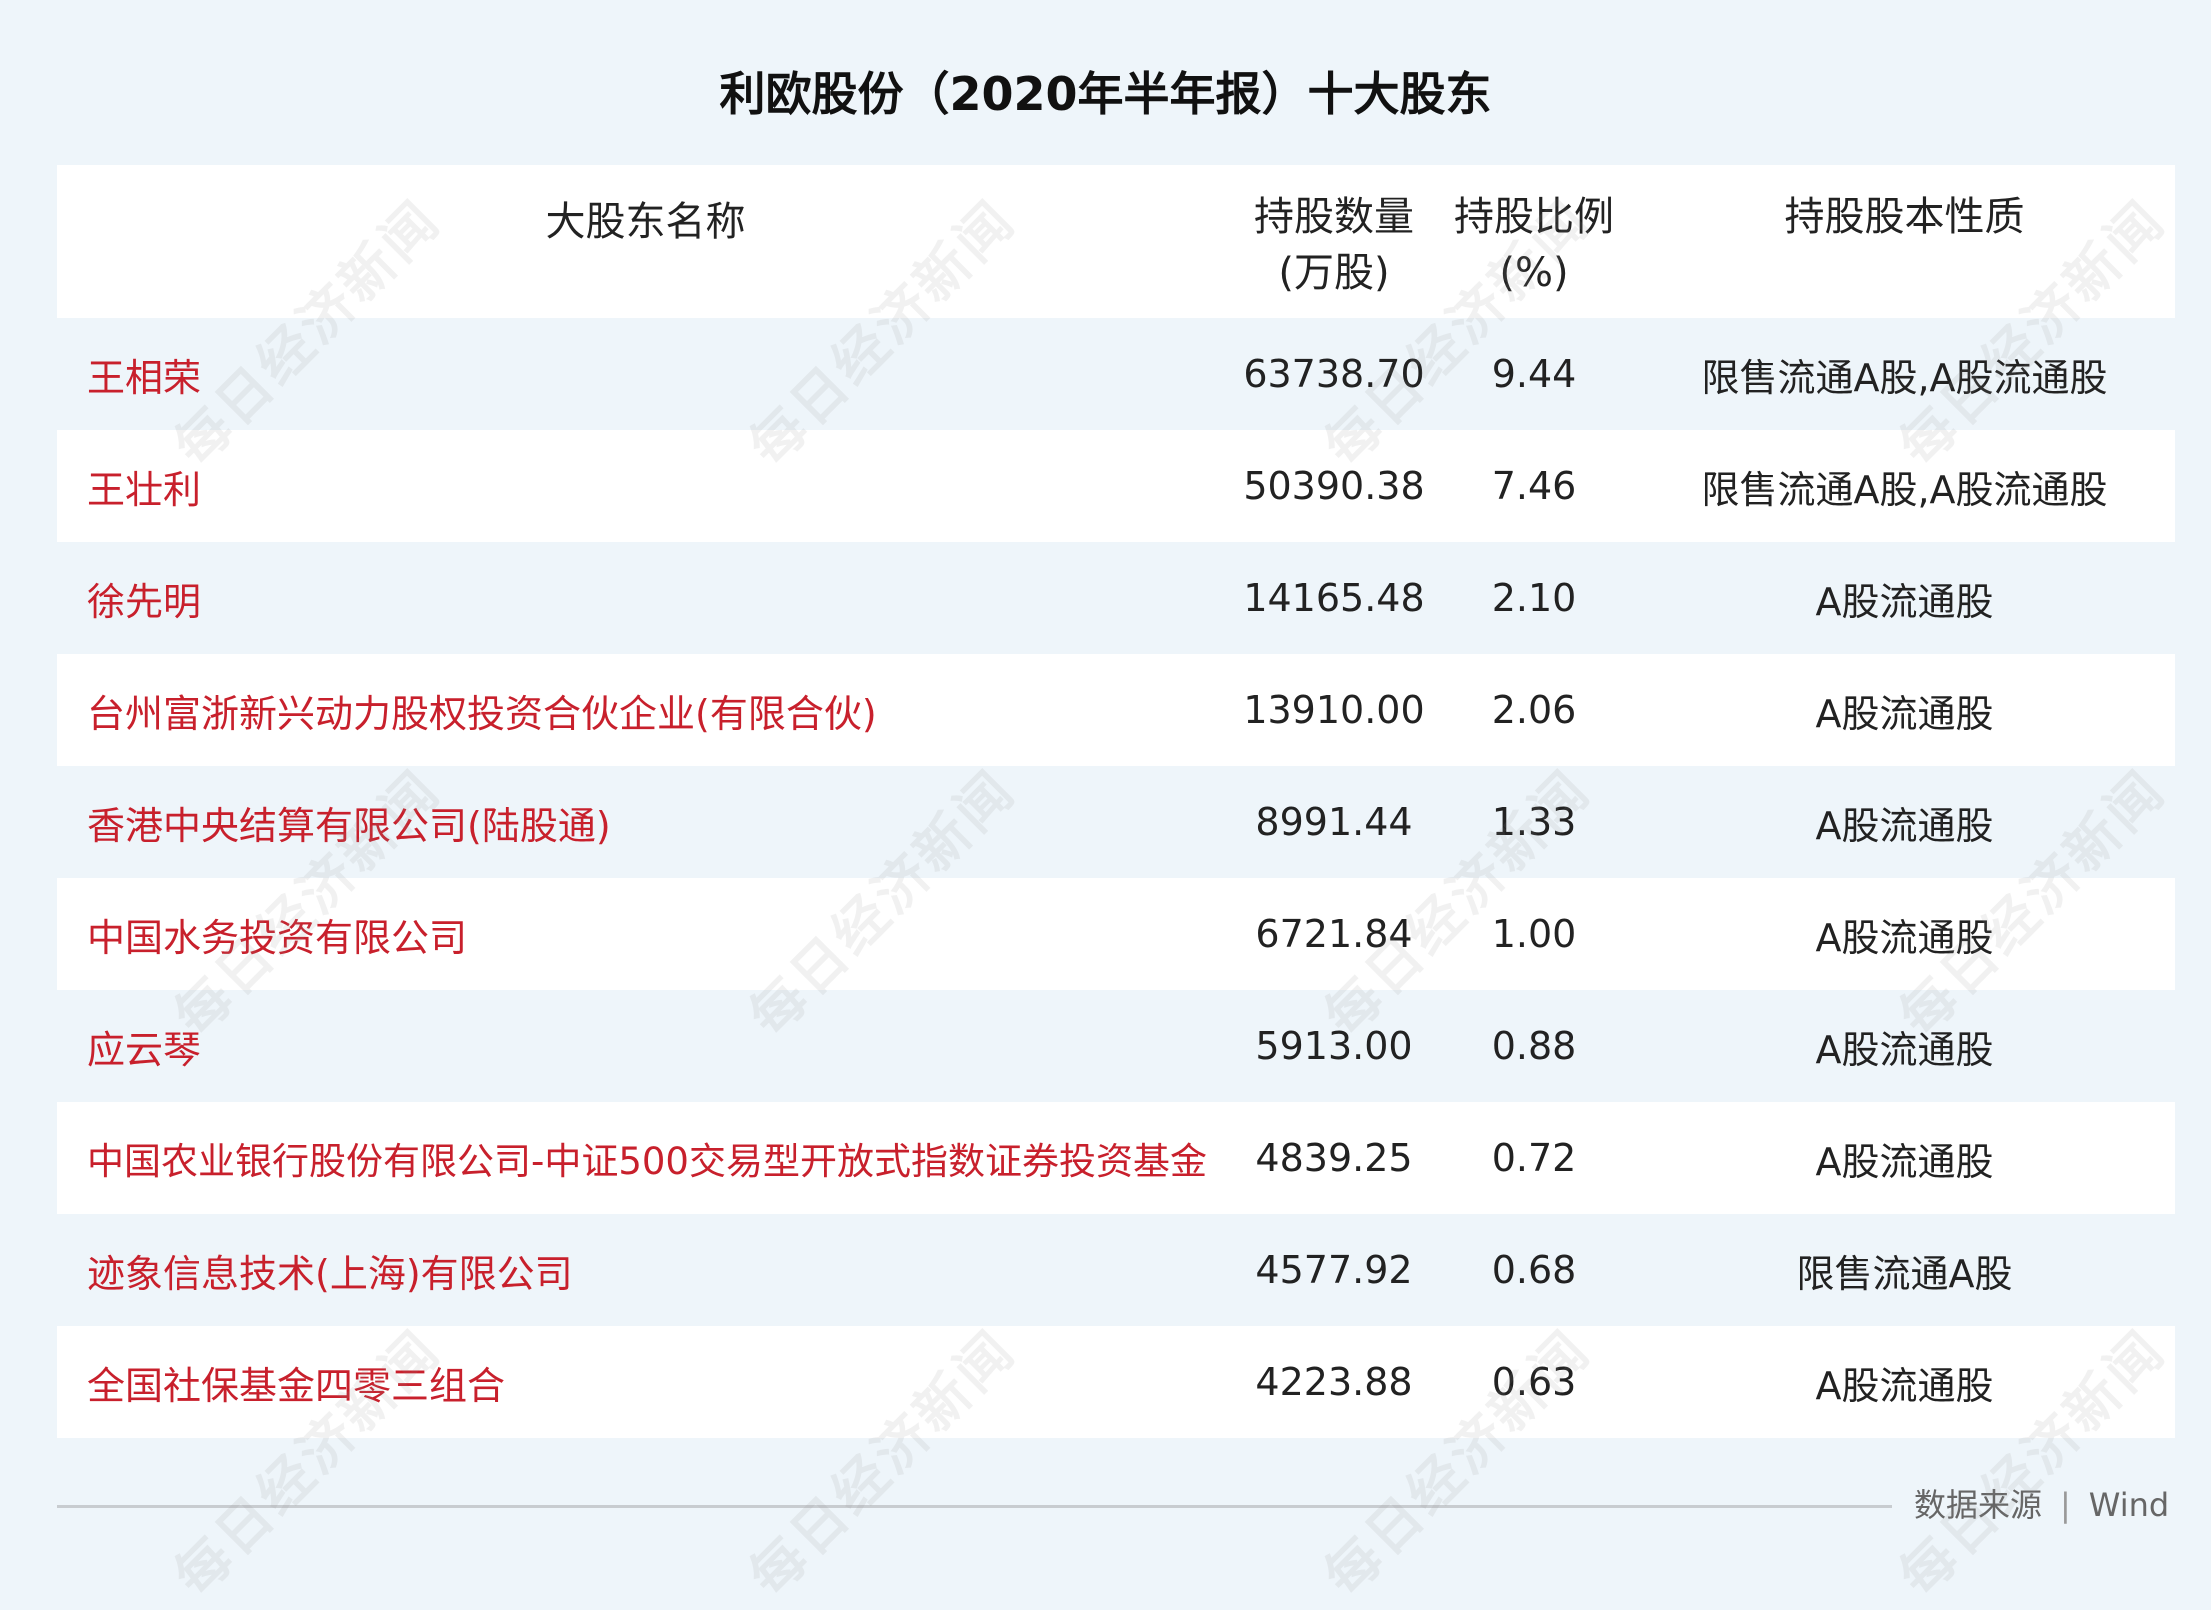 The image size is (2211, 1610). Describe the element at coordinates (1904, 217) in the screenshot. I see `header-nature: 持股股本性质` at that location.